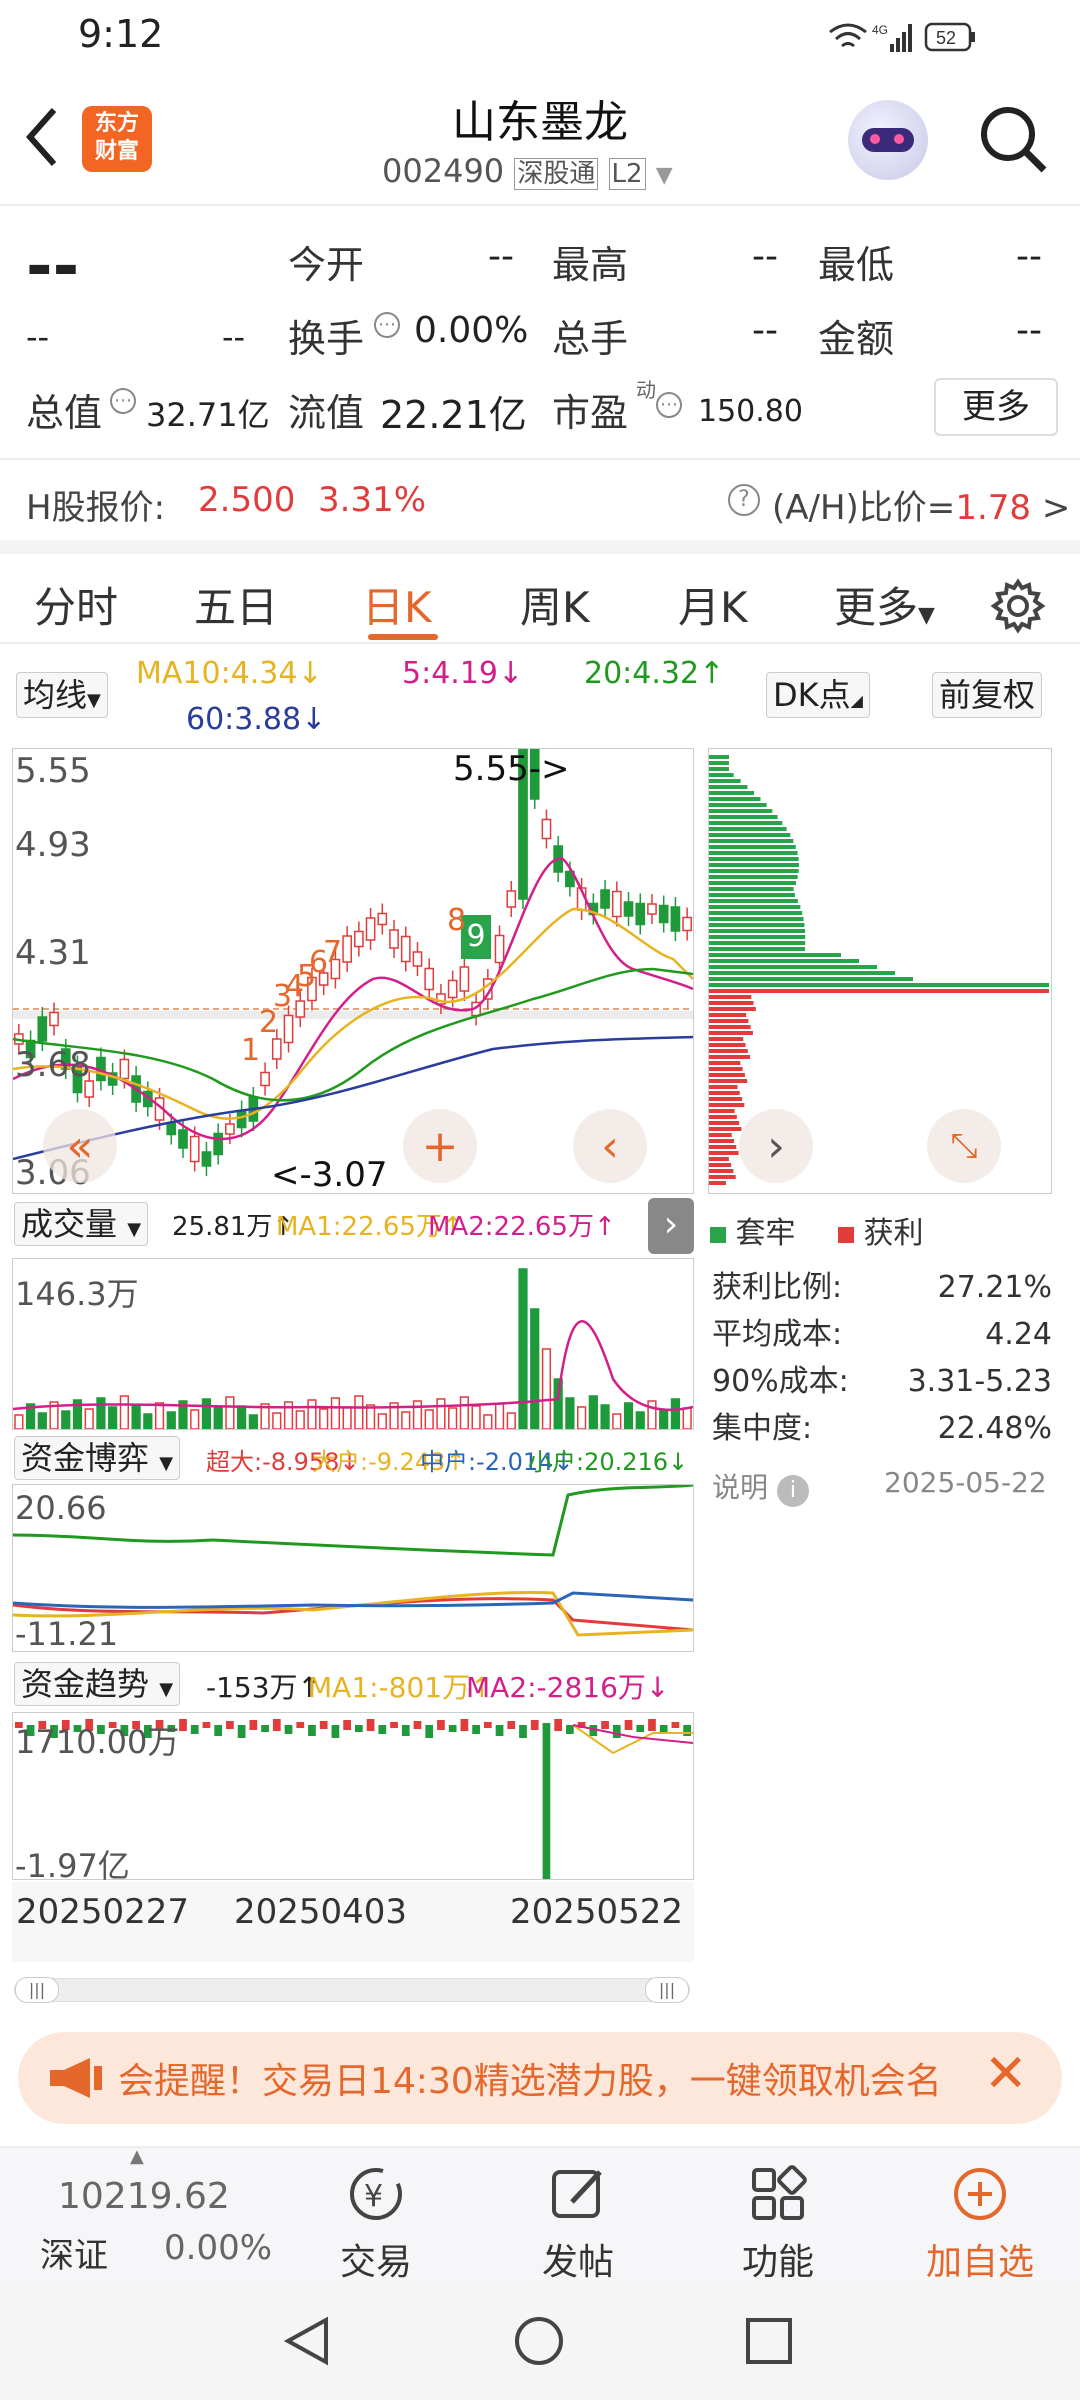  What do you see at coordinates (307, 2341) in the screenshot?
I see `system-back-icon` at bounding box center [307, 2341].